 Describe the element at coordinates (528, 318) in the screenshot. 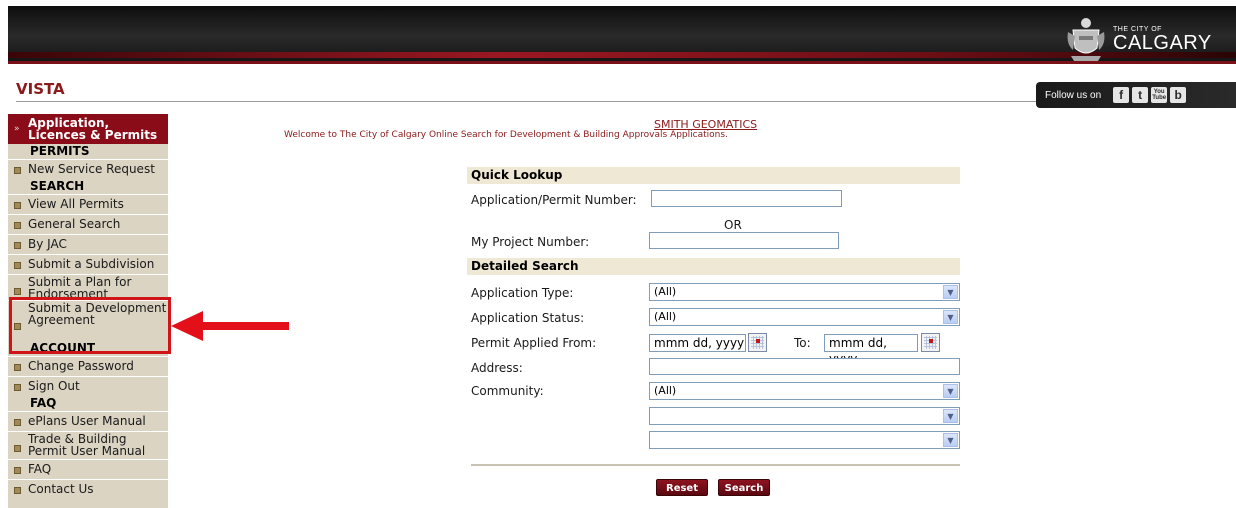

I see `app-status-label: Application Status:` at that location.